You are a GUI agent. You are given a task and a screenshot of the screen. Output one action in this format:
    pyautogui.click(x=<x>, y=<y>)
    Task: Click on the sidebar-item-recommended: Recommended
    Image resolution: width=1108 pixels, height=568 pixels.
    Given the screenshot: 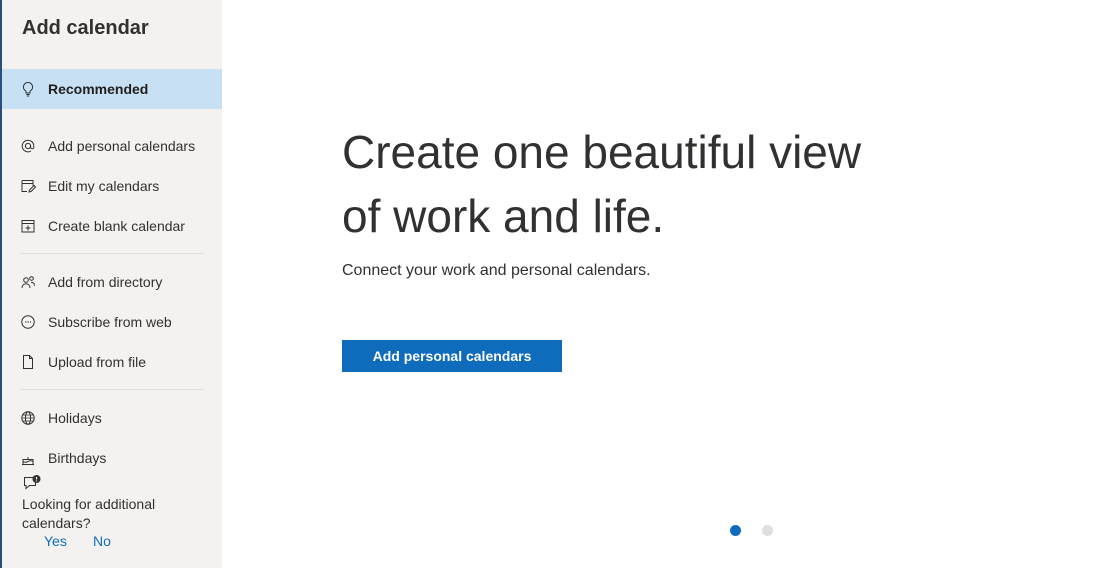 What is the action you would take?
    pyautogui.click(x=112, y=89)
    